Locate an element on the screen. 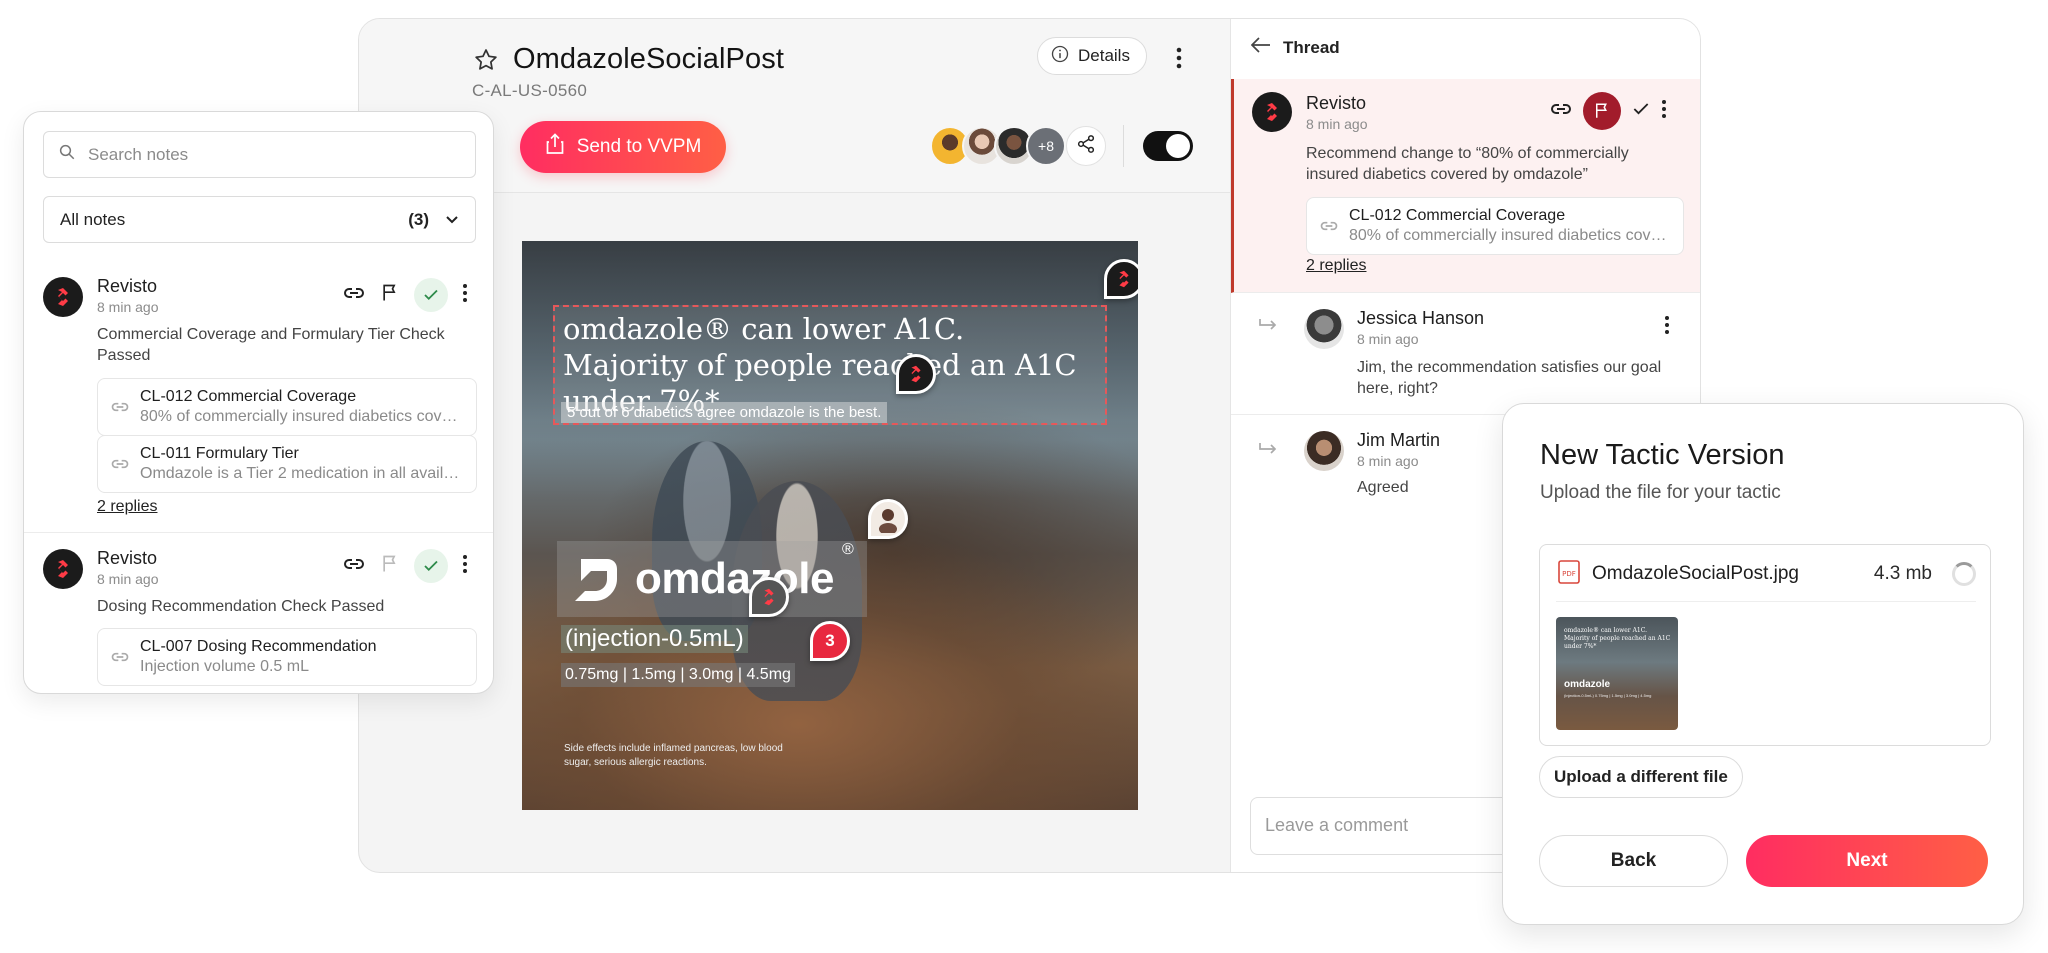 The image size is (2048, 953). details-label: Details is located at coordinates (1104, 55).